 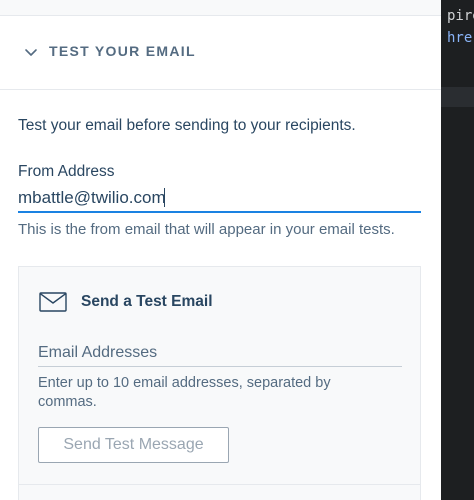 What do you see at coordinates (460, 38) in the screenshot?
I see `code-line: hre` at bounding box center [460, 38].